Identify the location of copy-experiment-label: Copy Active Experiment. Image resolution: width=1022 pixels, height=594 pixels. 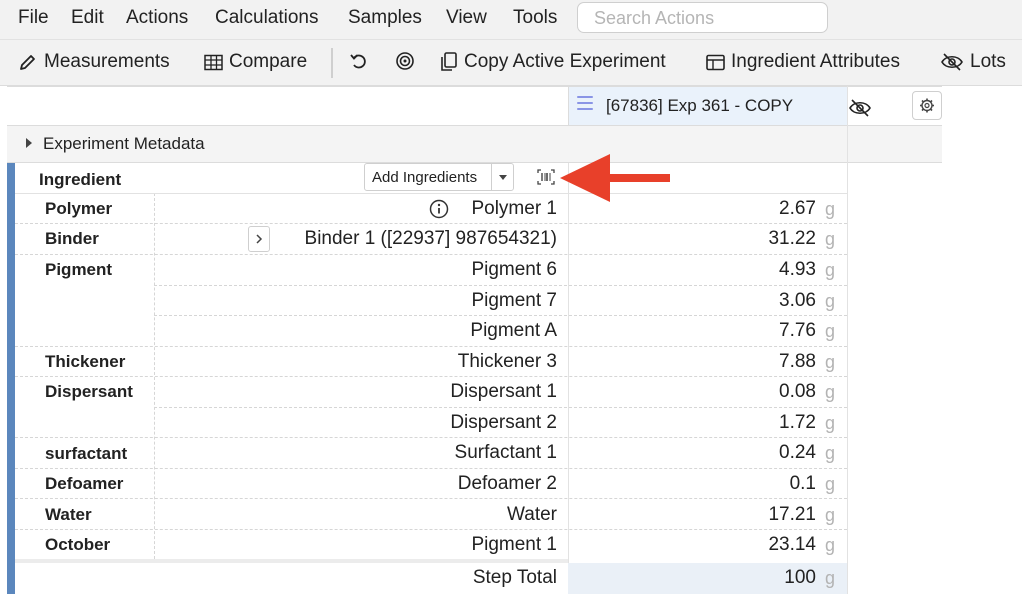
(565, 61).